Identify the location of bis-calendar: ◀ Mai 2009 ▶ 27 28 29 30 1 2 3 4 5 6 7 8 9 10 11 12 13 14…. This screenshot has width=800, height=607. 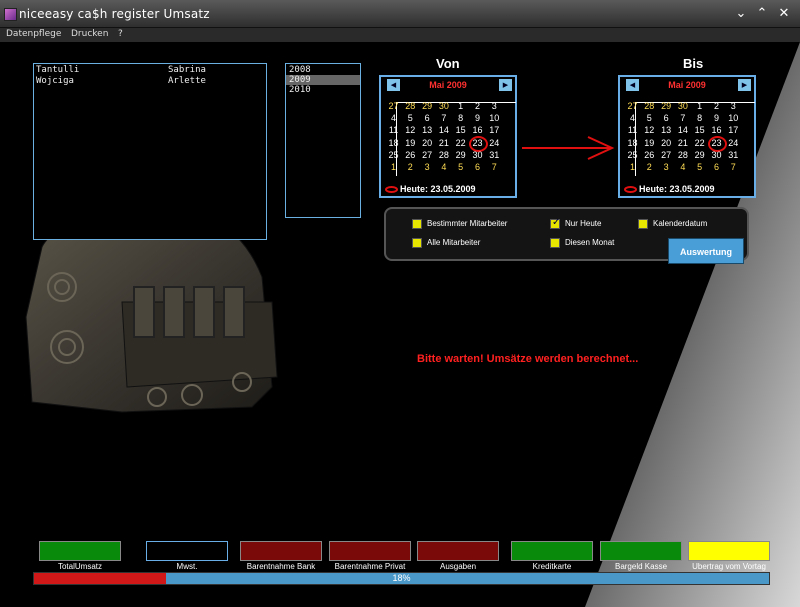
(687, 136).